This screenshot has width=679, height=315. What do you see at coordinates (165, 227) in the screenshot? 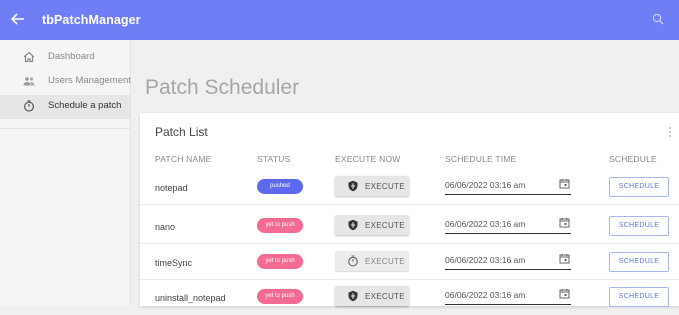
I see `patch-name: nano` at bounding box center [165, 227].